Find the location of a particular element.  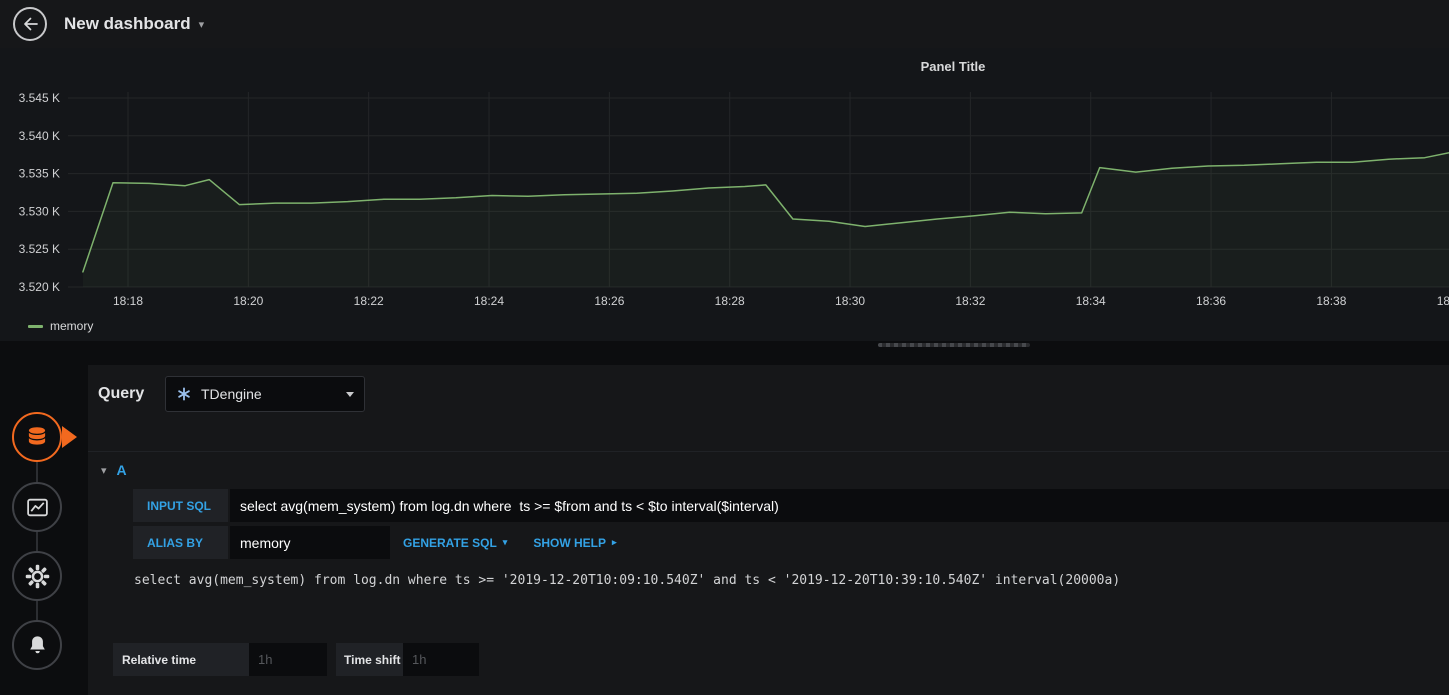

active-tab-arrow is located at coordinates (69, 437).